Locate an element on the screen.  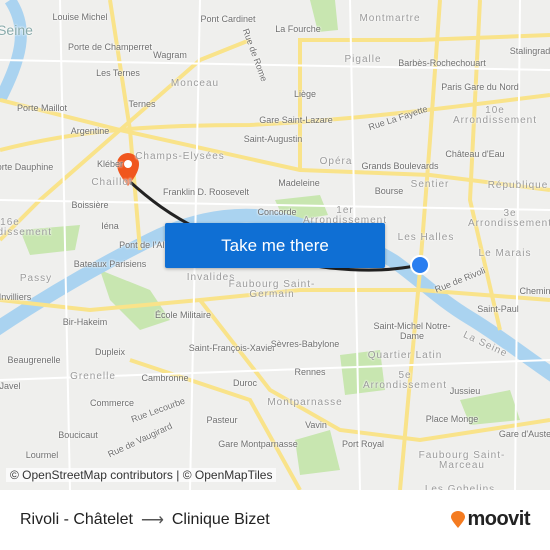
map-label: Boucicaut is located at coordinates (78, 435).